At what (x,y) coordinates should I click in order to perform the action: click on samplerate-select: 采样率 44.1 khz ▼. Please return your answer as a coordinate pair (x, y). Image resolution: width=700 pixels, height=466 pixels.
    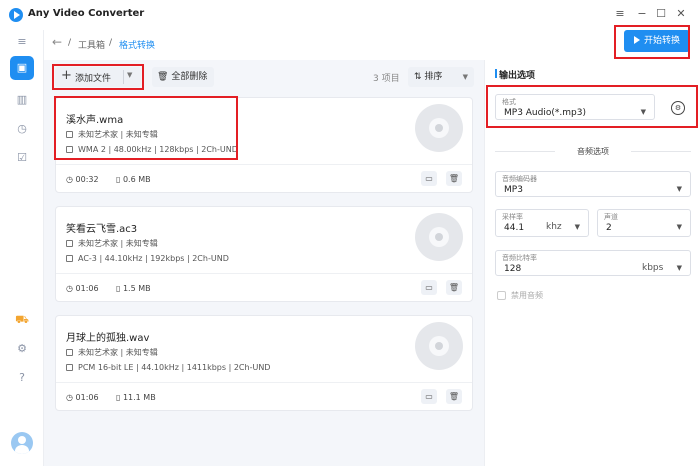
    Looking at the image, I should click on (542, 223).